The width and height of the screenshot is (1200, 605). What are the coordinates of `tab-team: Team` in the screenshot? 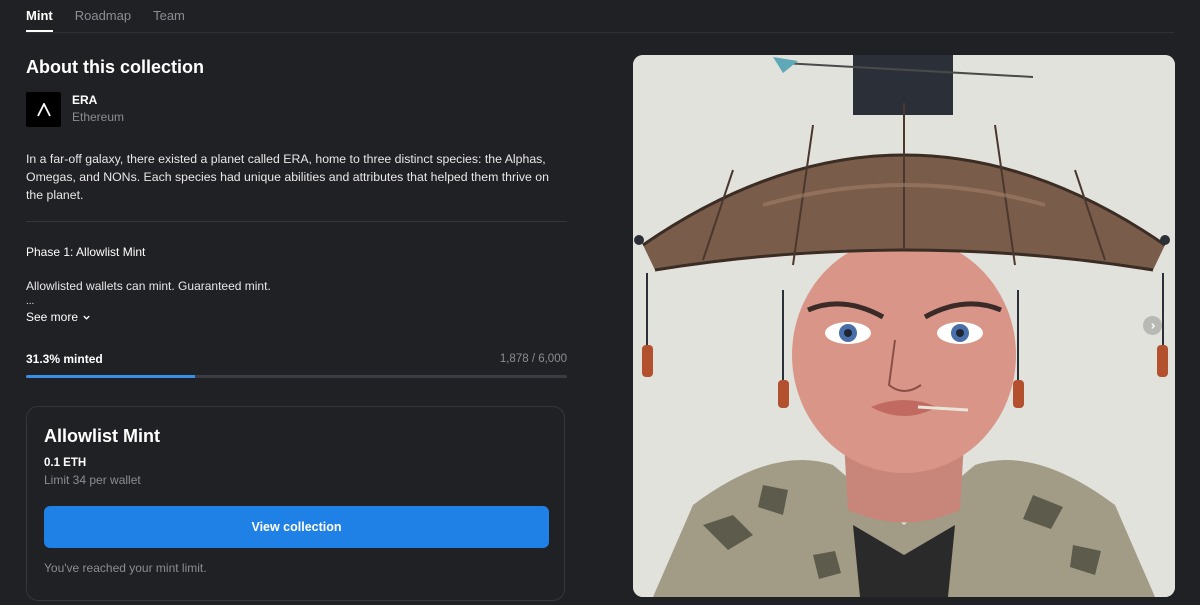 It's located at (169, 16).